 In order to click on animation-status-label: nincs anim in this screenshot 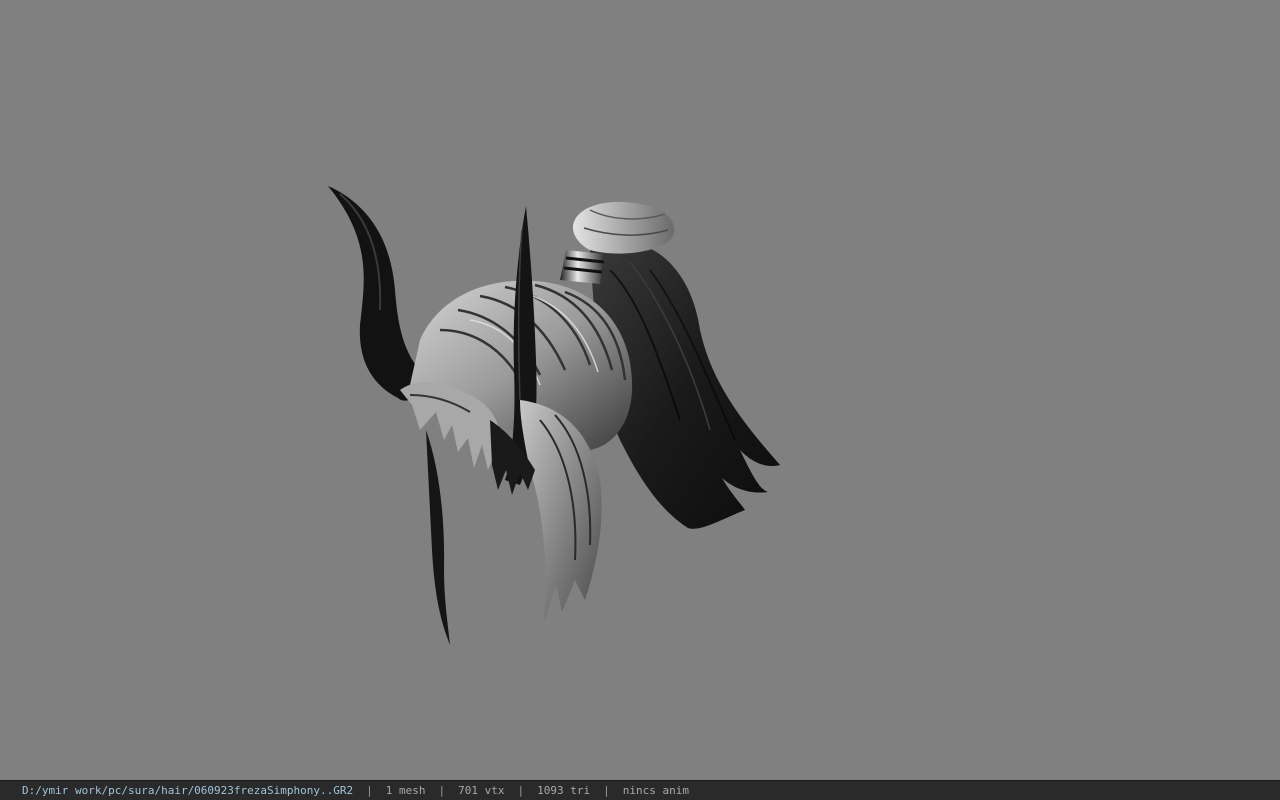, I will do `click(655, 790)`.